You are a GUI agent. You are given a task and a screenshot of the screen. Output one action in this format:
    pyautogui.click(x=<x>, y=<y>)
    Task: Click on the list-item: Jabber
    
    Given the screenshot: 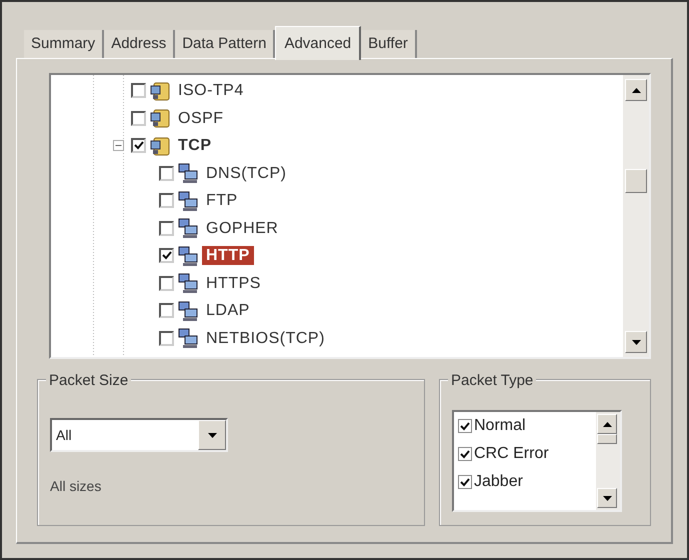 What is the action you would take?
    pyautogui.click(x=498, y=482)
    